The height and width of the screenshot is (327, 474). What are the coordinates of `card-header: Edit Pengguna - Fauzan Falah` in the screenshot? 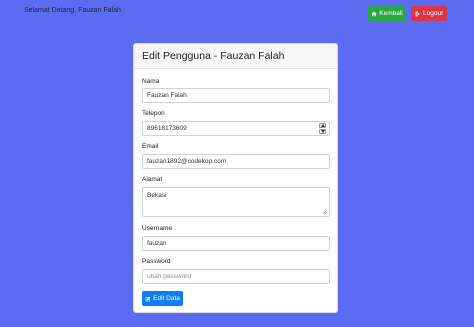 It's located at (235, 56).